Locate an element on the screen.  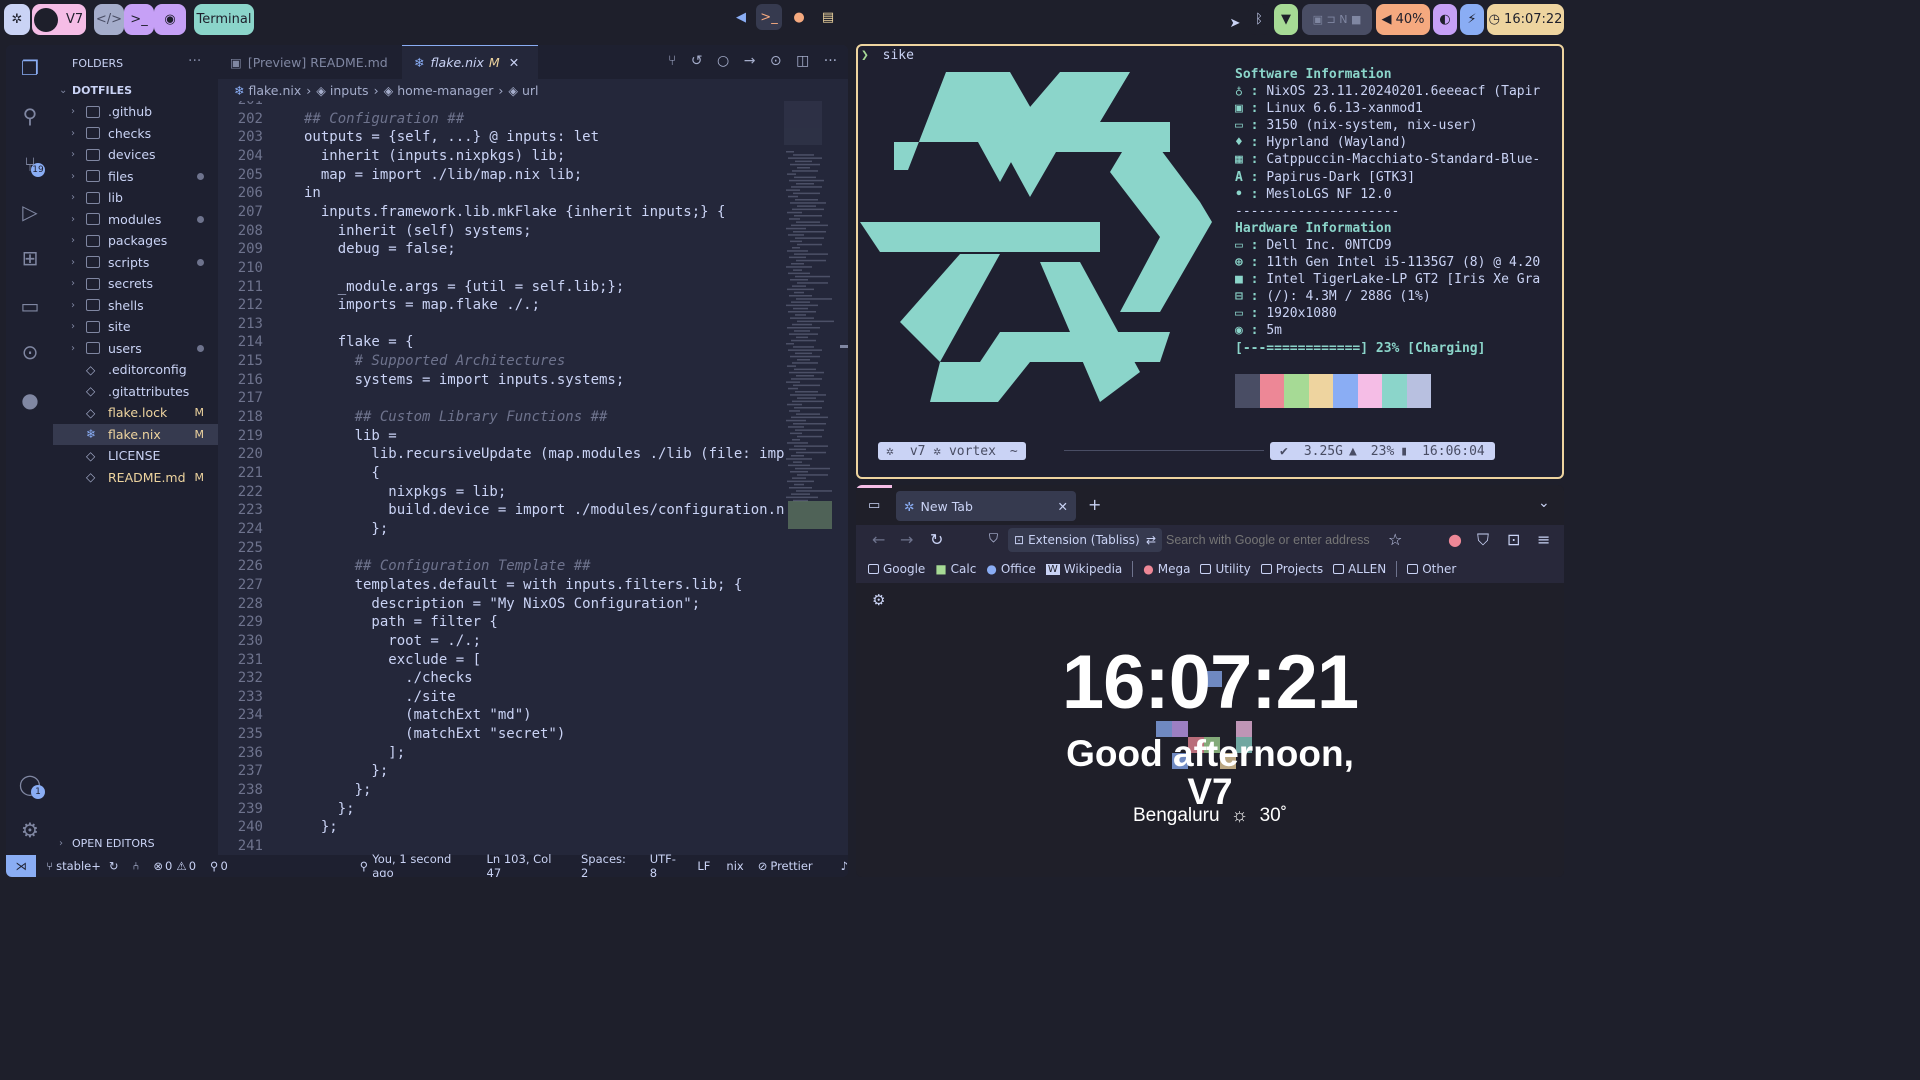
bookmark-utility: Utility is located at coordinates (1225, 569).